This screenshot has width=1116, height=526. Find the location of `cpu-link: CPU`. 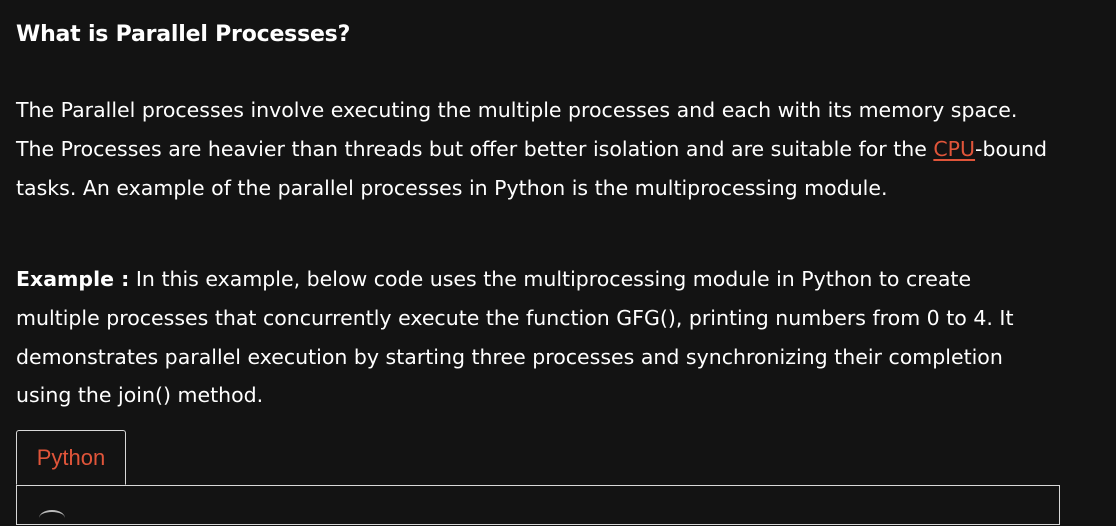

cpu-link: CPU is located at coordinates (954, 149).